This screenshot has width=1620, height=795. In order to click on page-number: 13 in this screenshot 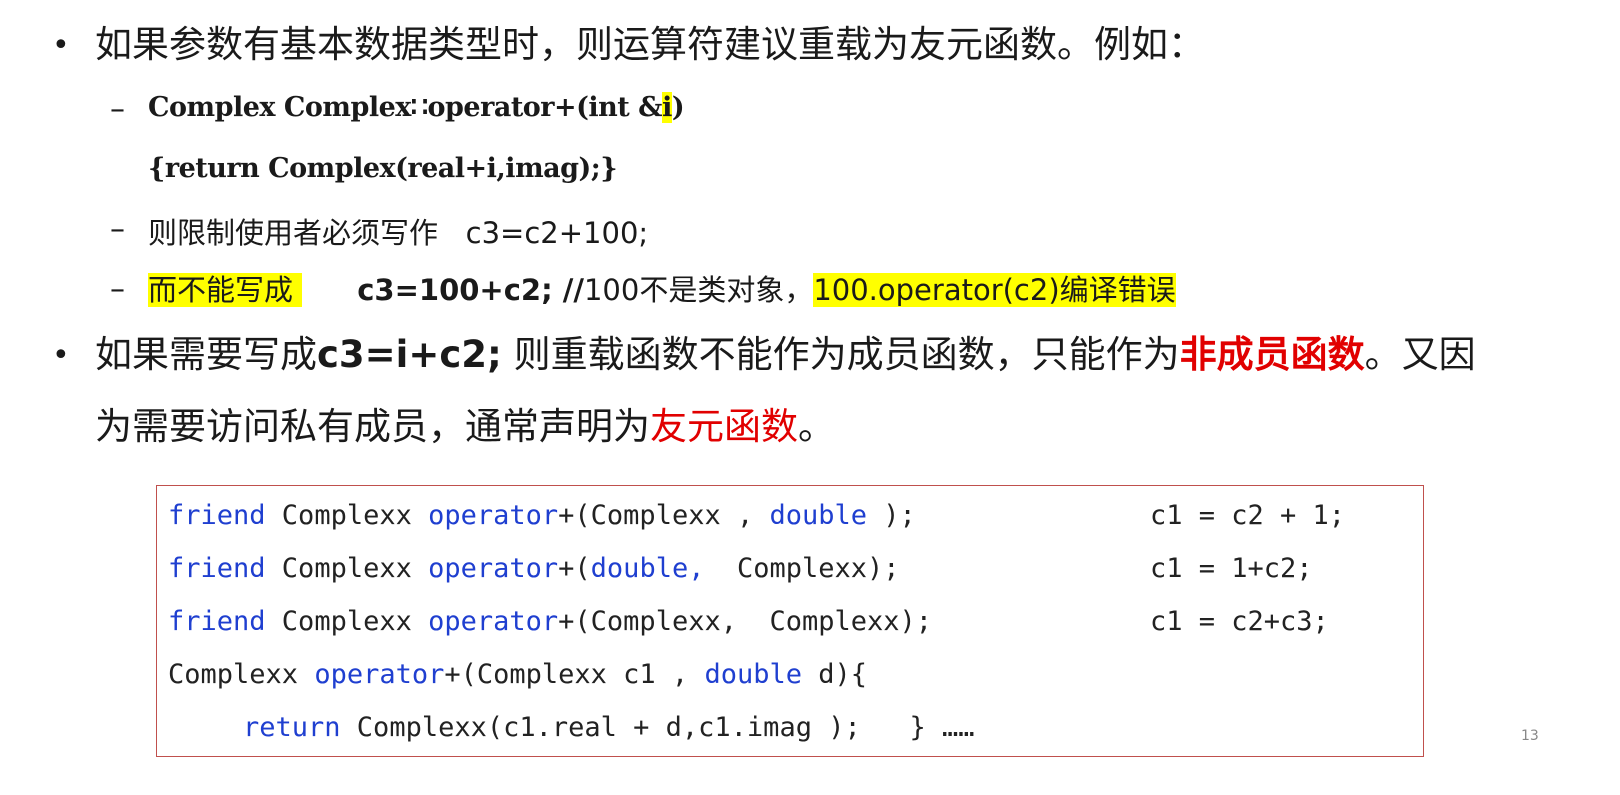, I will do `click(1530, 736)`.